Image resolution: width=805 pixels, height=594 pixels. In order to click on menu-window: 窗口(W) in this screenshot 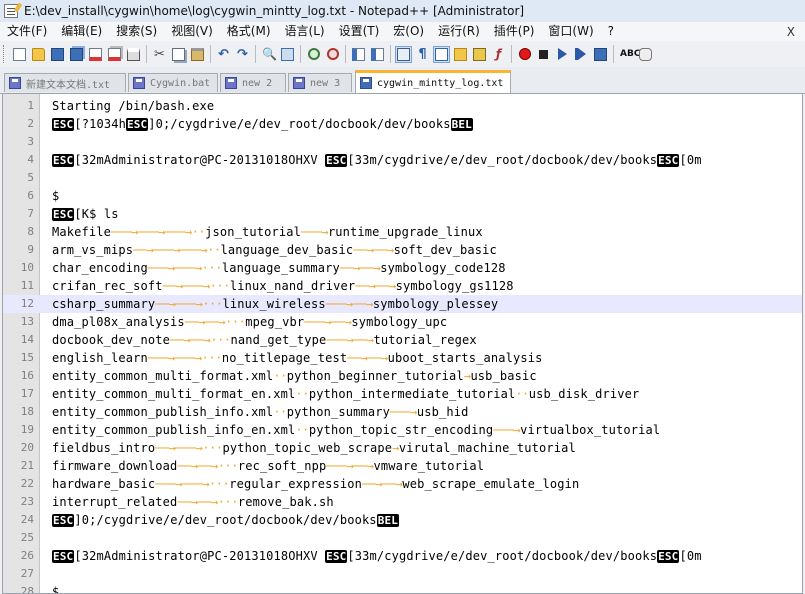, I will do `click(570, 31)`.